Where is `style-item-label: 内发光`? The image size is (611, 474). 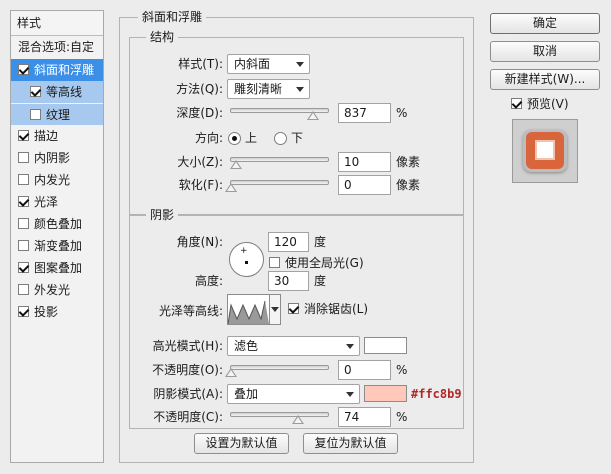
style-item-label: 内发光 is located at coordinates (52, 180).